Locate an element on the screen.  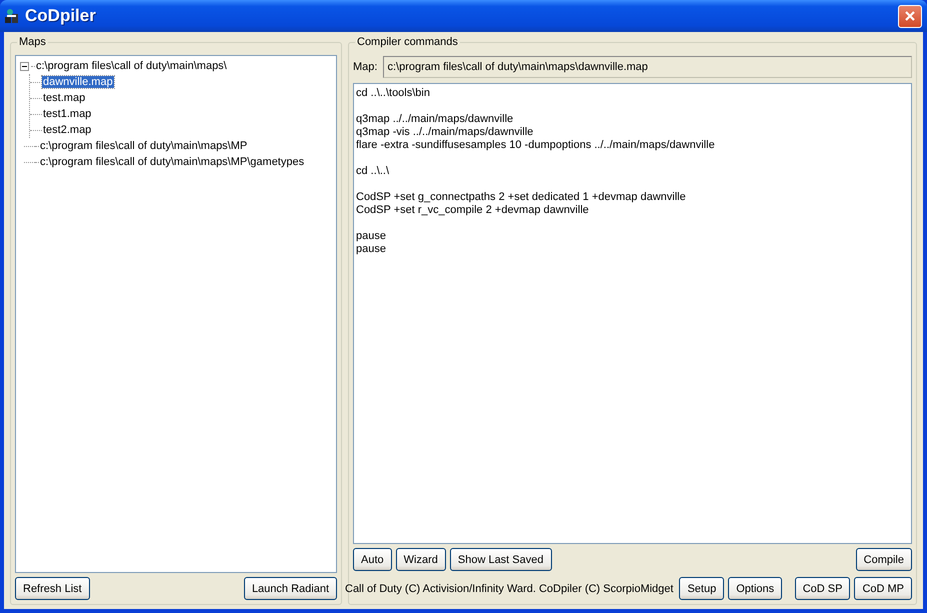
close-icon is located at coordinates (910, 16).